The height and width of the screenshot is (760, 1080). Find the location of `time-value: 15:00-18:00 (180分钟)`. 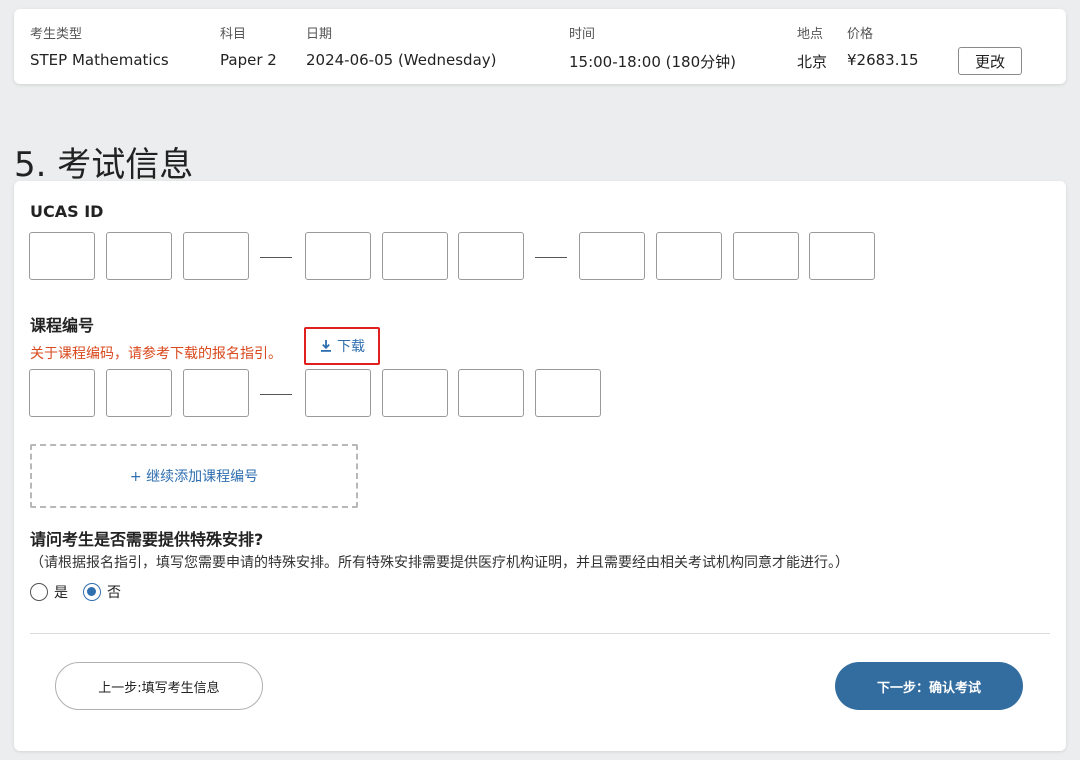

time-value: 15:00-18:00 (180分钟) is located at coordinates (652, 62).